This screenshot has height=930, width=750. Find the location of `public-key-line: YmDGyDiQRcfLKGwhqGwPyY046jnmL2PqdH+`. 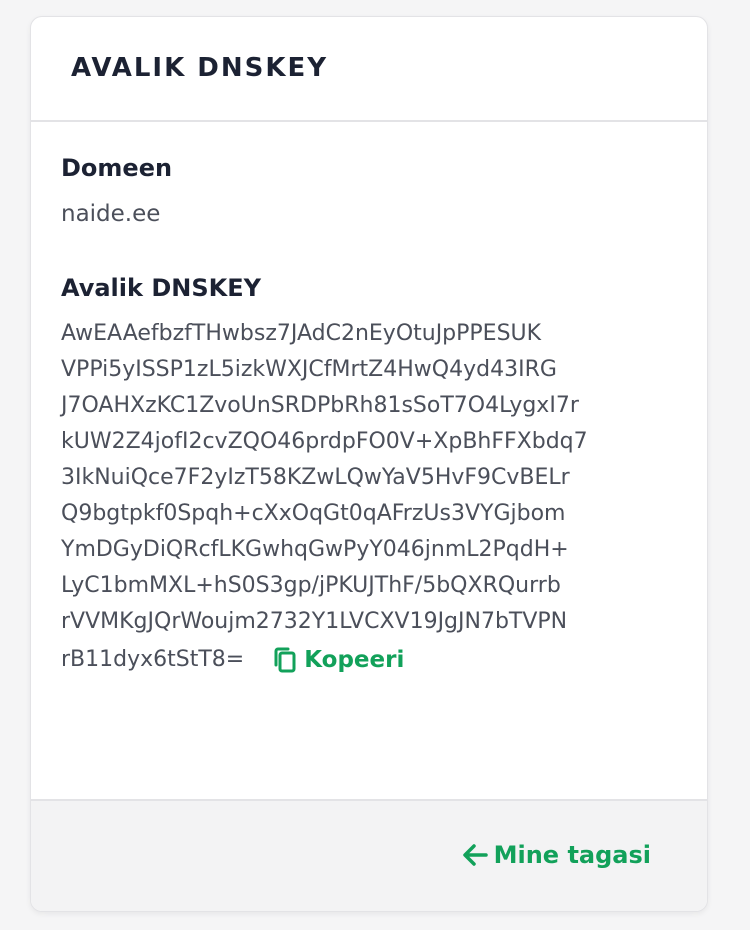

public-key-line: YmDGyDiQRcfLKGwhqGwPyY046jnmL2PqdH+ is located at coordinates (315, 549).